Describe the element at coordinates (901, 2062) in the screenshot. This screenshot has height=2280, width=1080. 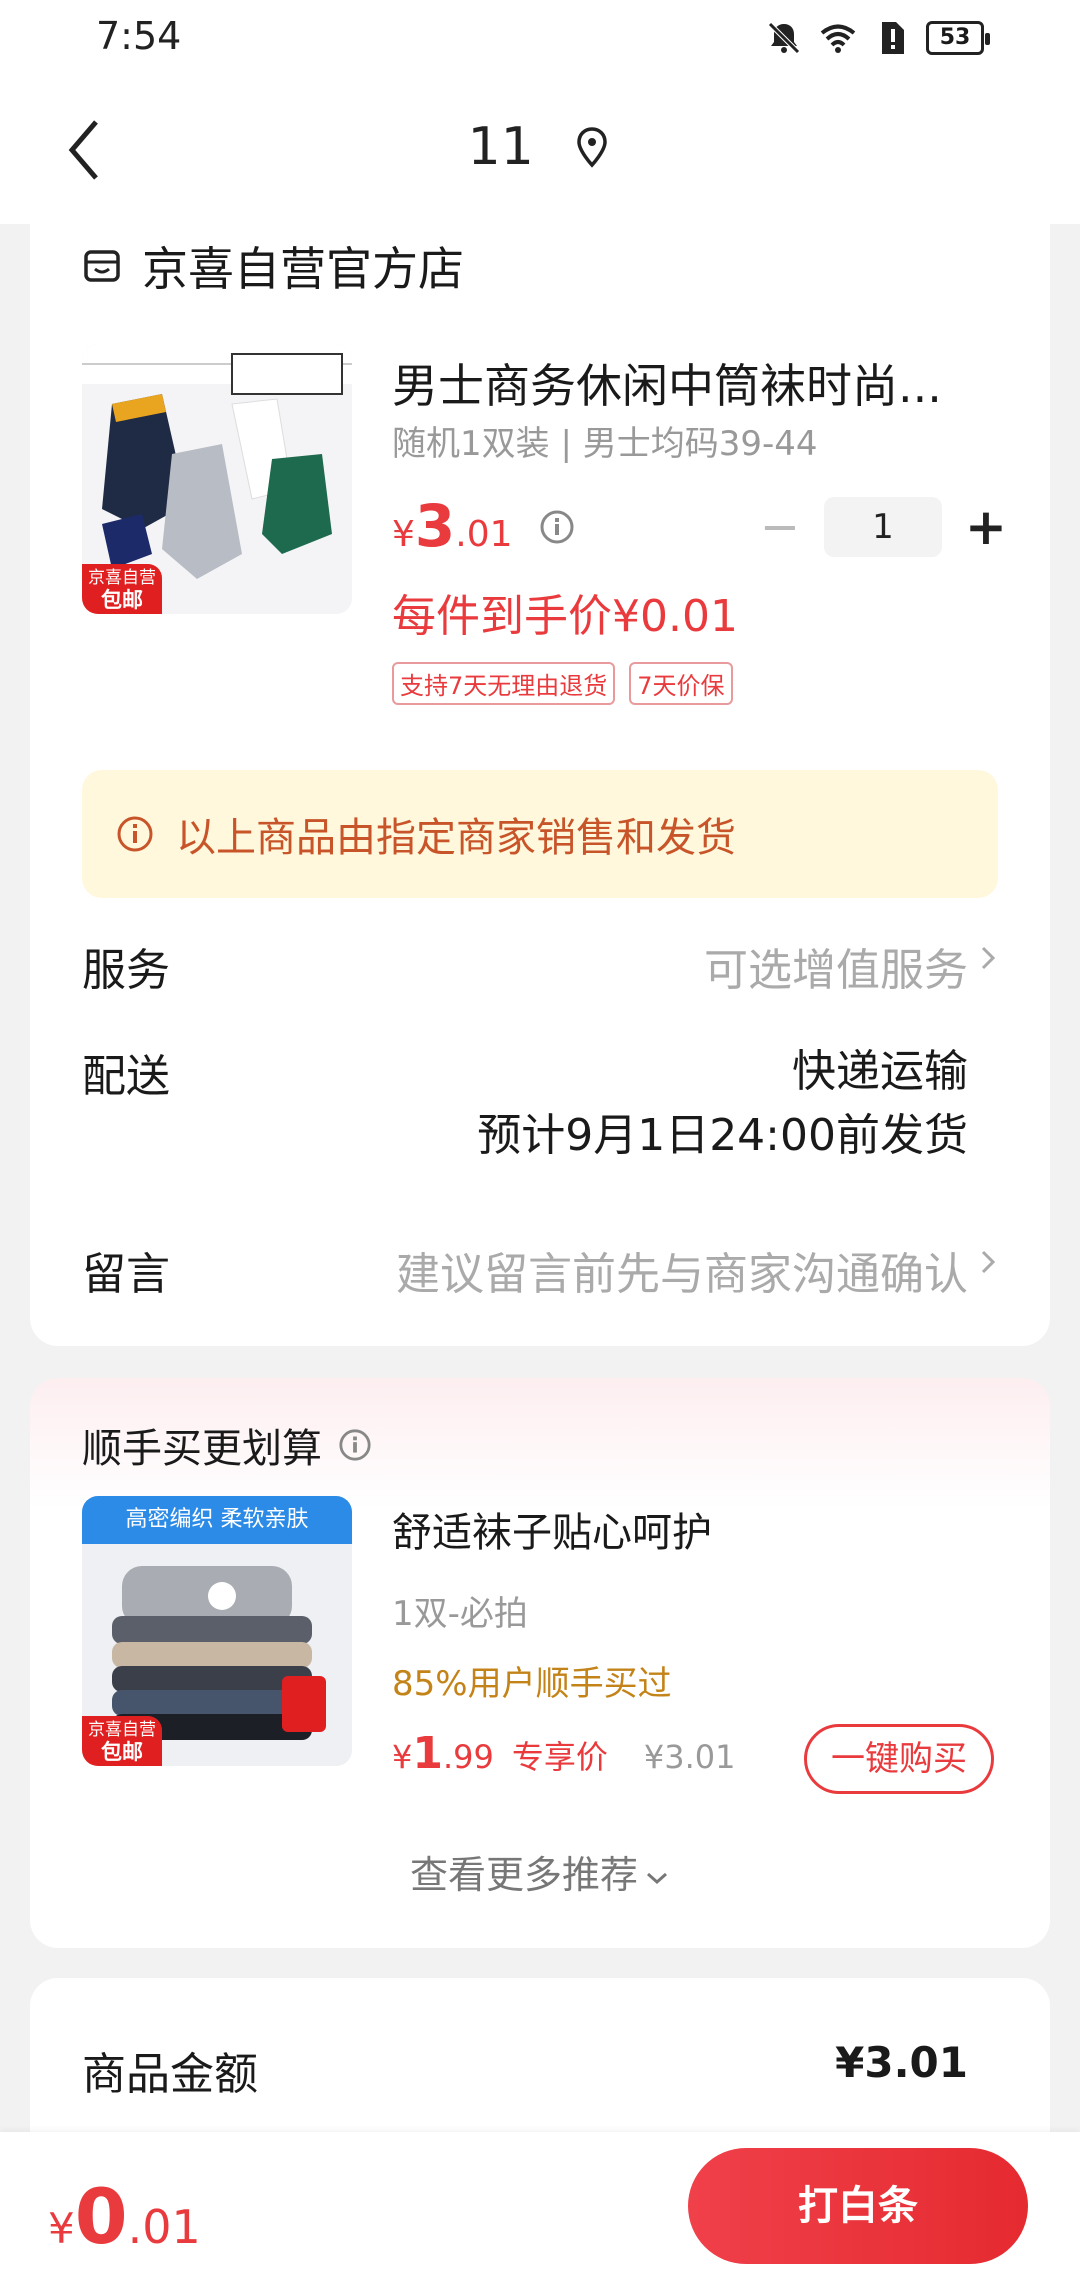
I see `goods-amount-value: ¥3.01` at that location.